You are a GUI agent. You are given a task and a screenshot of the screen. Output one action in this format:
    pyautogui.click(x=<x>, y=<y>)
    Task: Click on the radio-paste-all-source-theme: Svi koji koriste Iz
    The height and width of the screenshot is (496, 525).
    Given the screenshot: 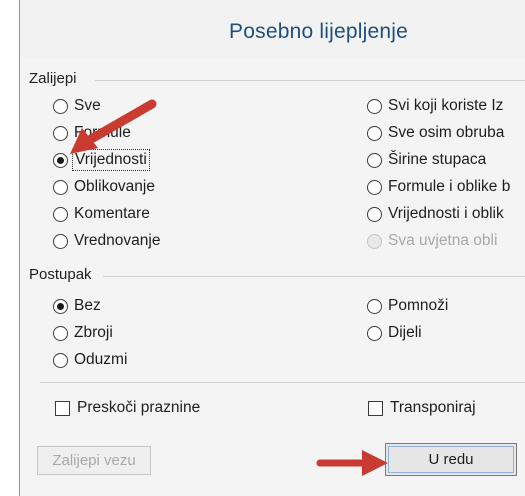 What is the action you would take?
    pyautogui.click(x=435, y=106)
    